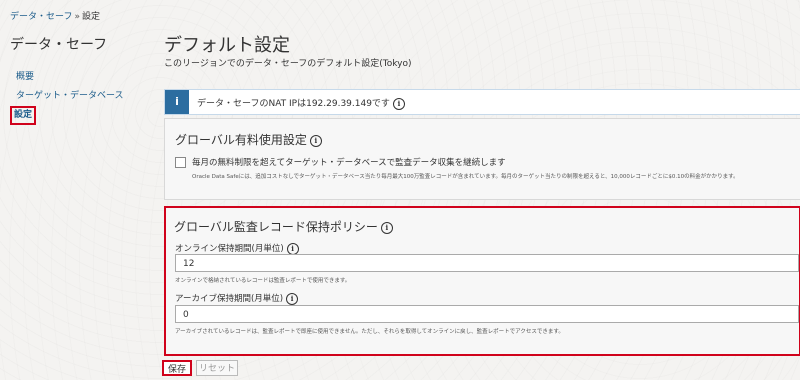  I want to click on online-retention-label: オンライン保持期間(月単位), so click(229, 249).